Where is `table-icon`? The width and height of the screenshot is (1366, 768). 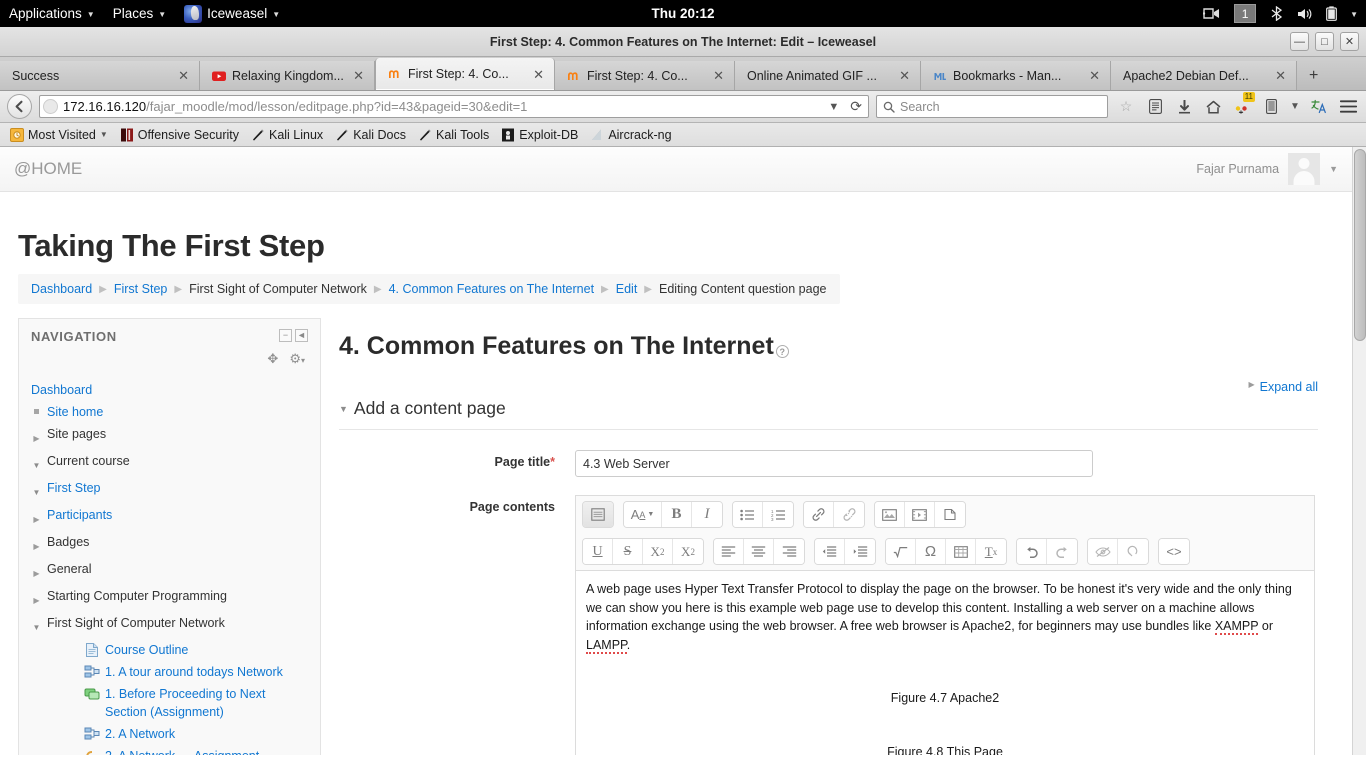 table-icon is located at coordinates (961, 551).